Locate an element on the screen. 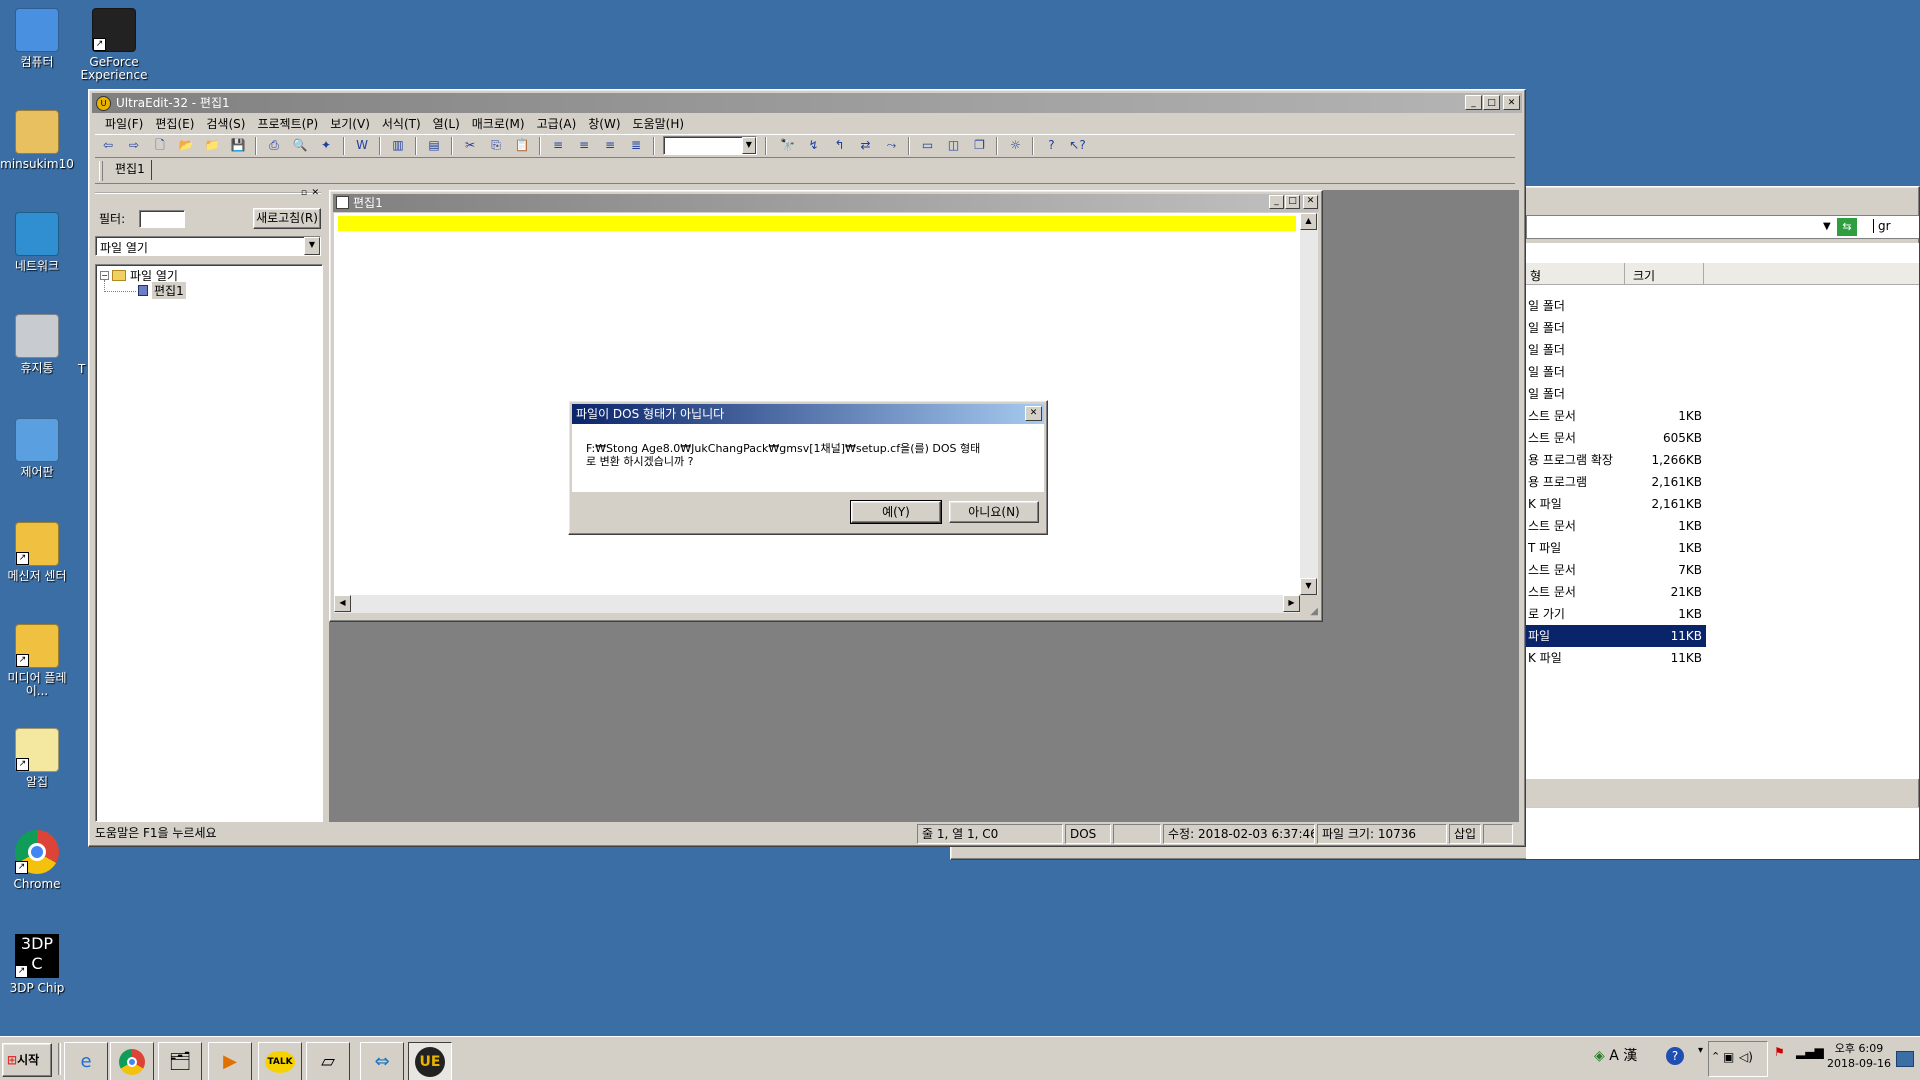  tree-collapse-icon: − is located at coordinates (104, 275).